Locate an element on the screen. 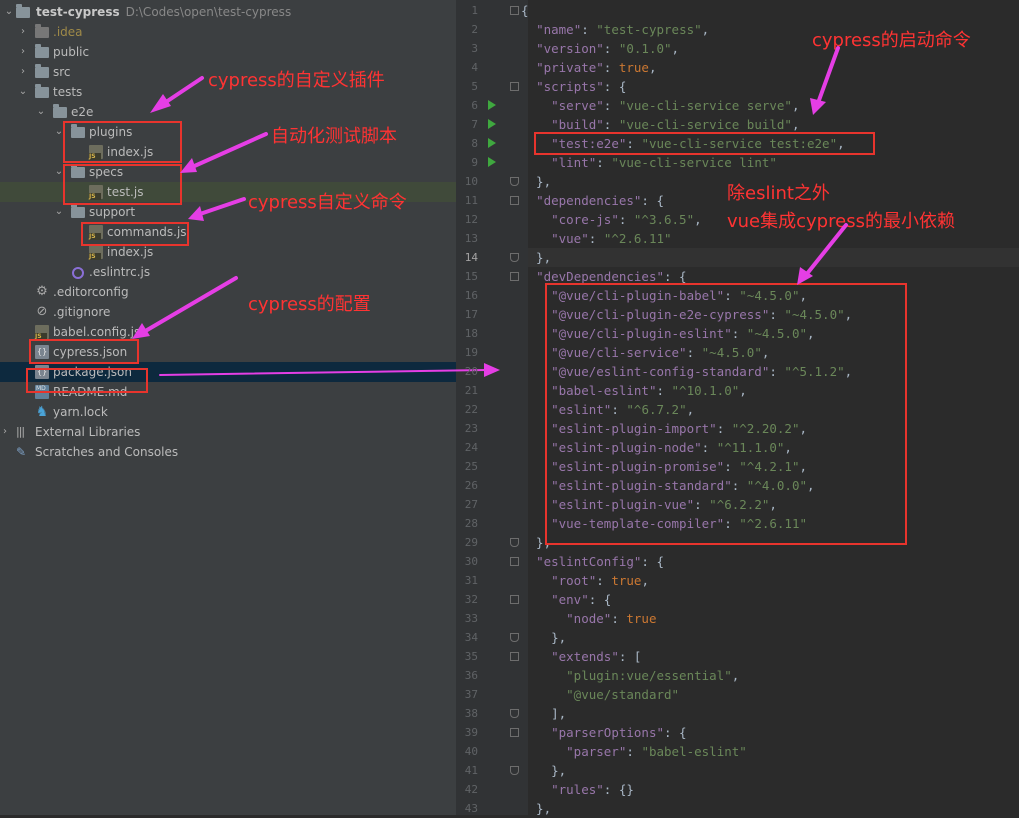 The image size is (1019, 818). tree-item-support-index: index.js is located at coordinates (228, 252).